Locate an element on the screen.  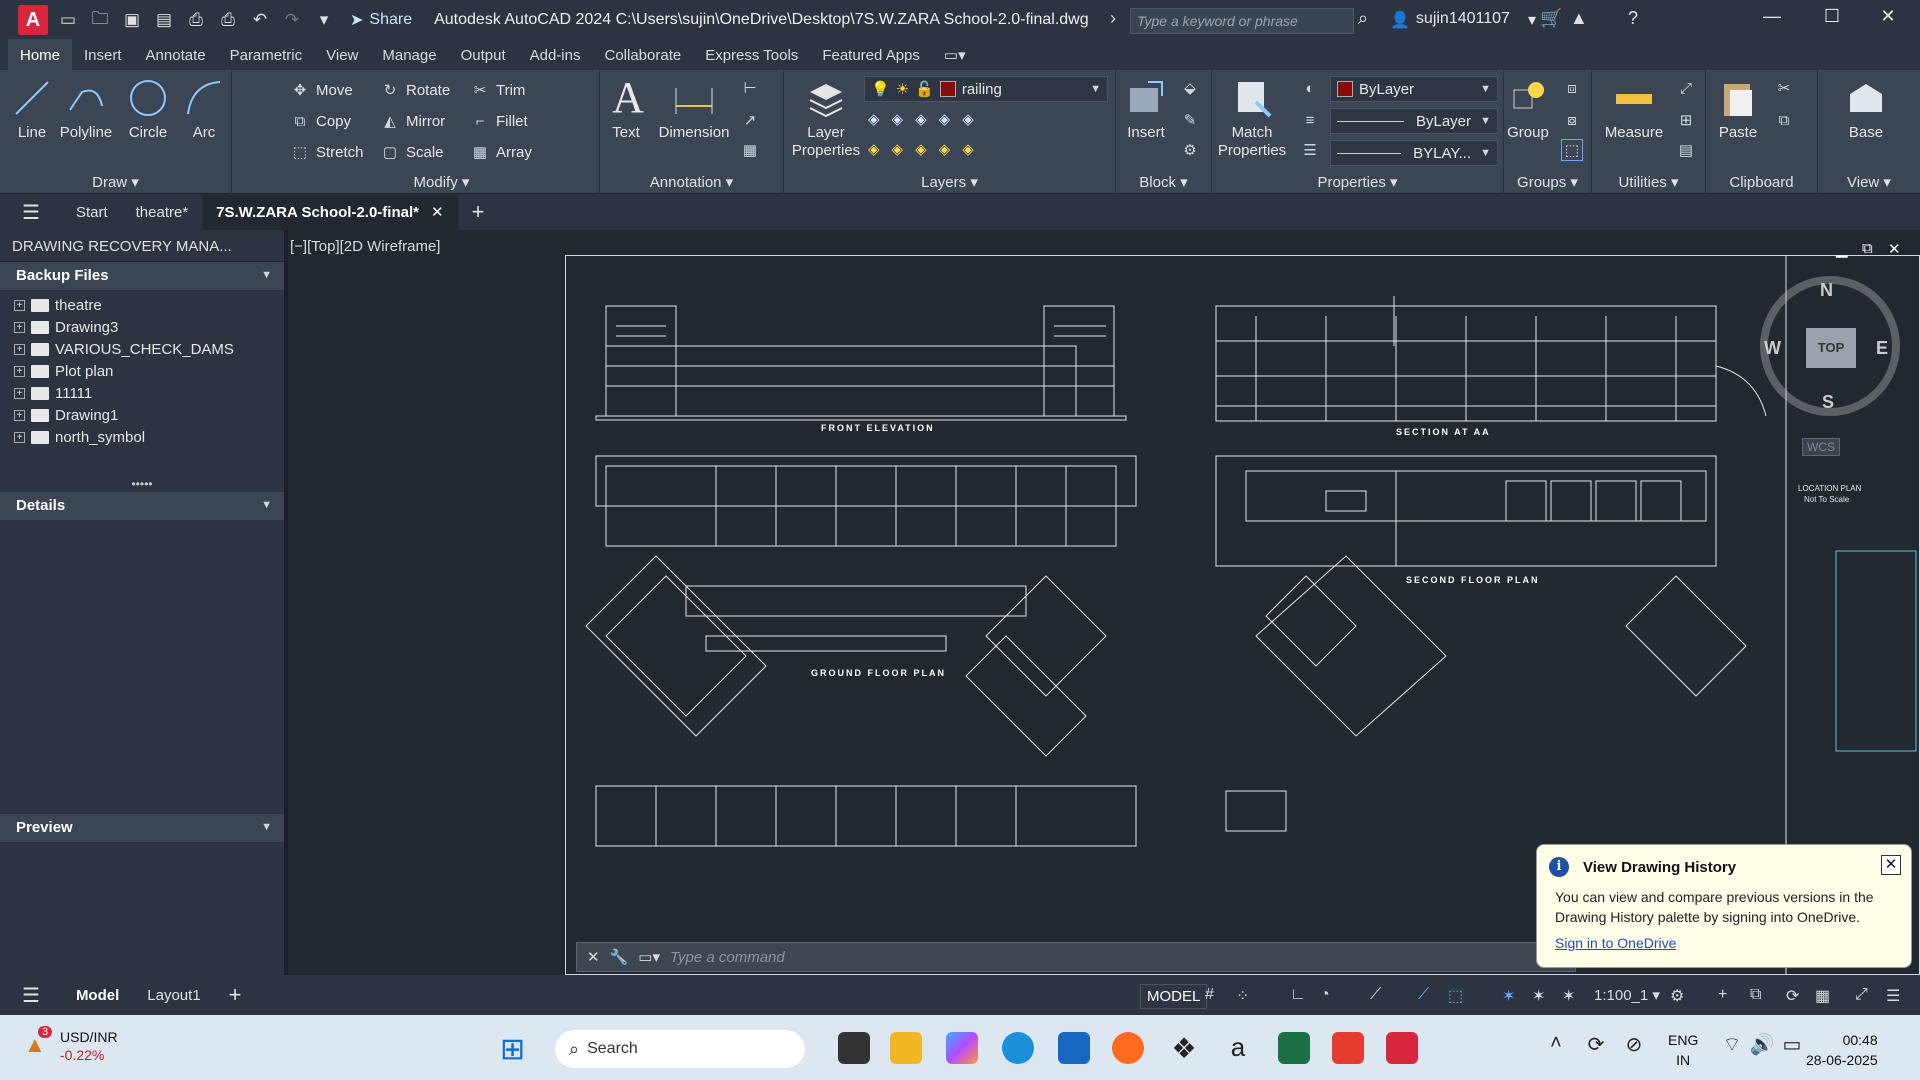
list-item: + Plot plan is located at coordinates (142, 371).